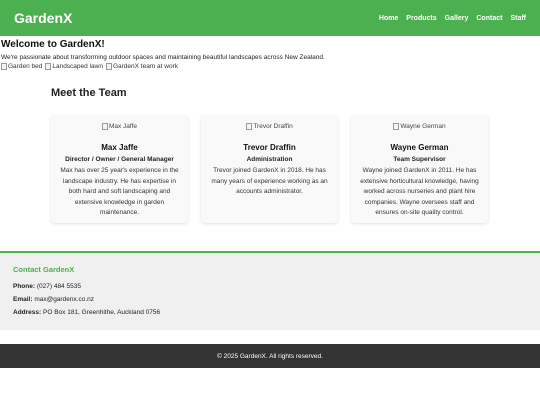 The image size is (540, 405). What do you see at coordinates (119, 159) in the screenshot?
I see `member-role: Director / Owner / General Manager` at bounding box center [119, 159].